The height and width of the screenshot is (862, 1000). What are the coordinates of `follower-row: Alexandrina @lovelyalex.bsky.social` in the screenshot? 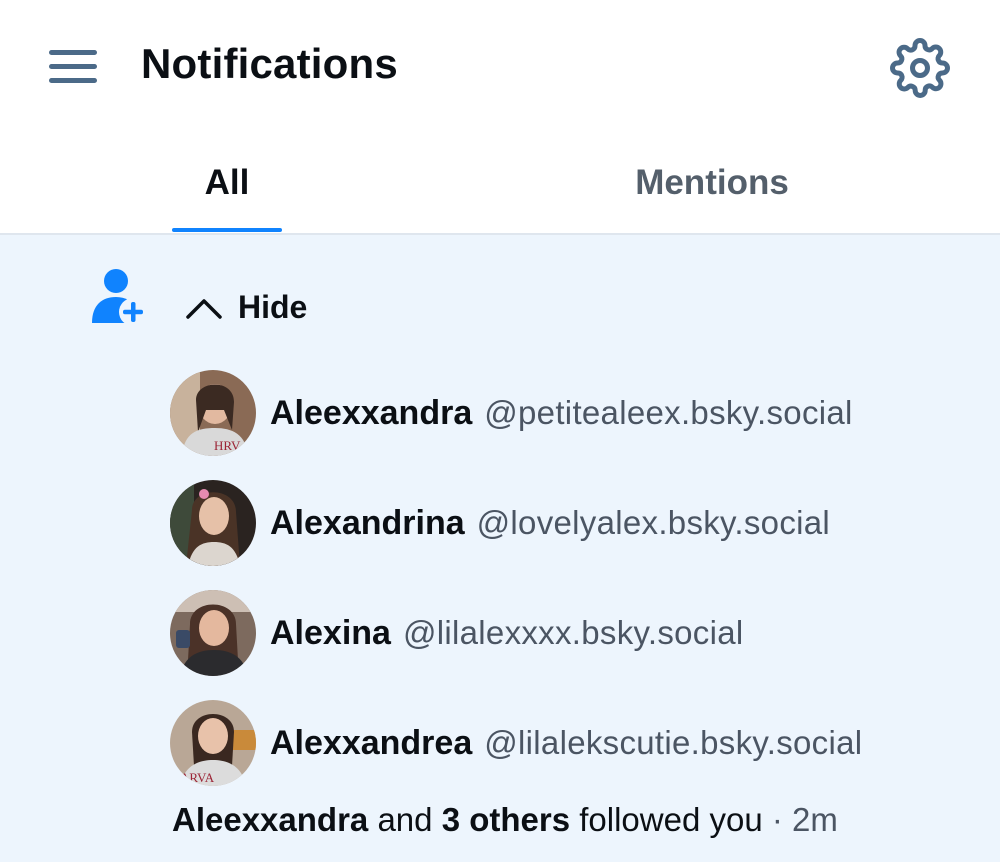 It's located at (500, 523).